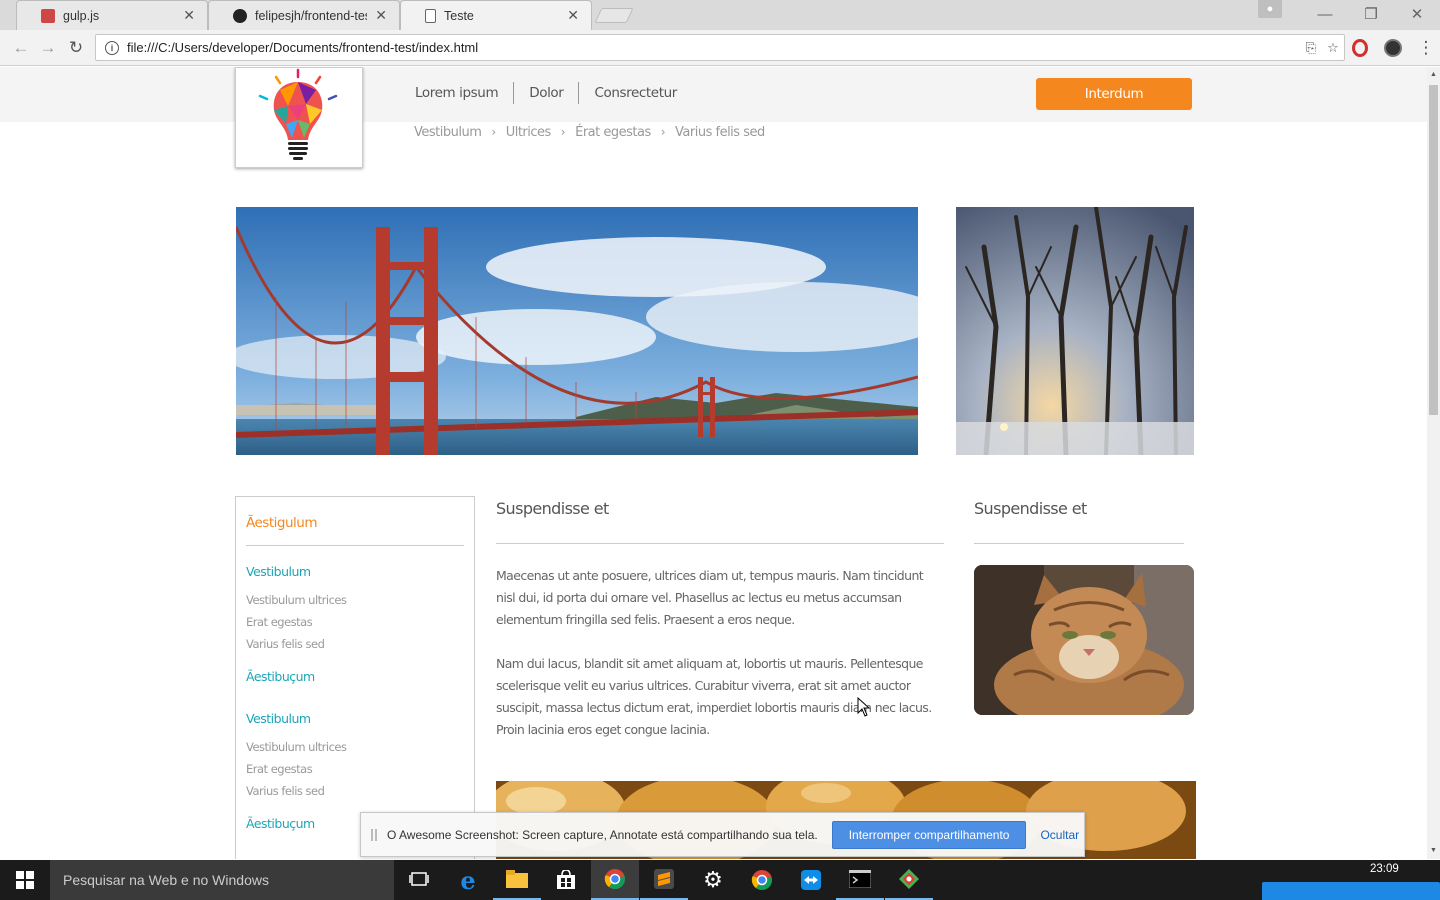  I want to click on sublime-text-icon, so click(664, 880).